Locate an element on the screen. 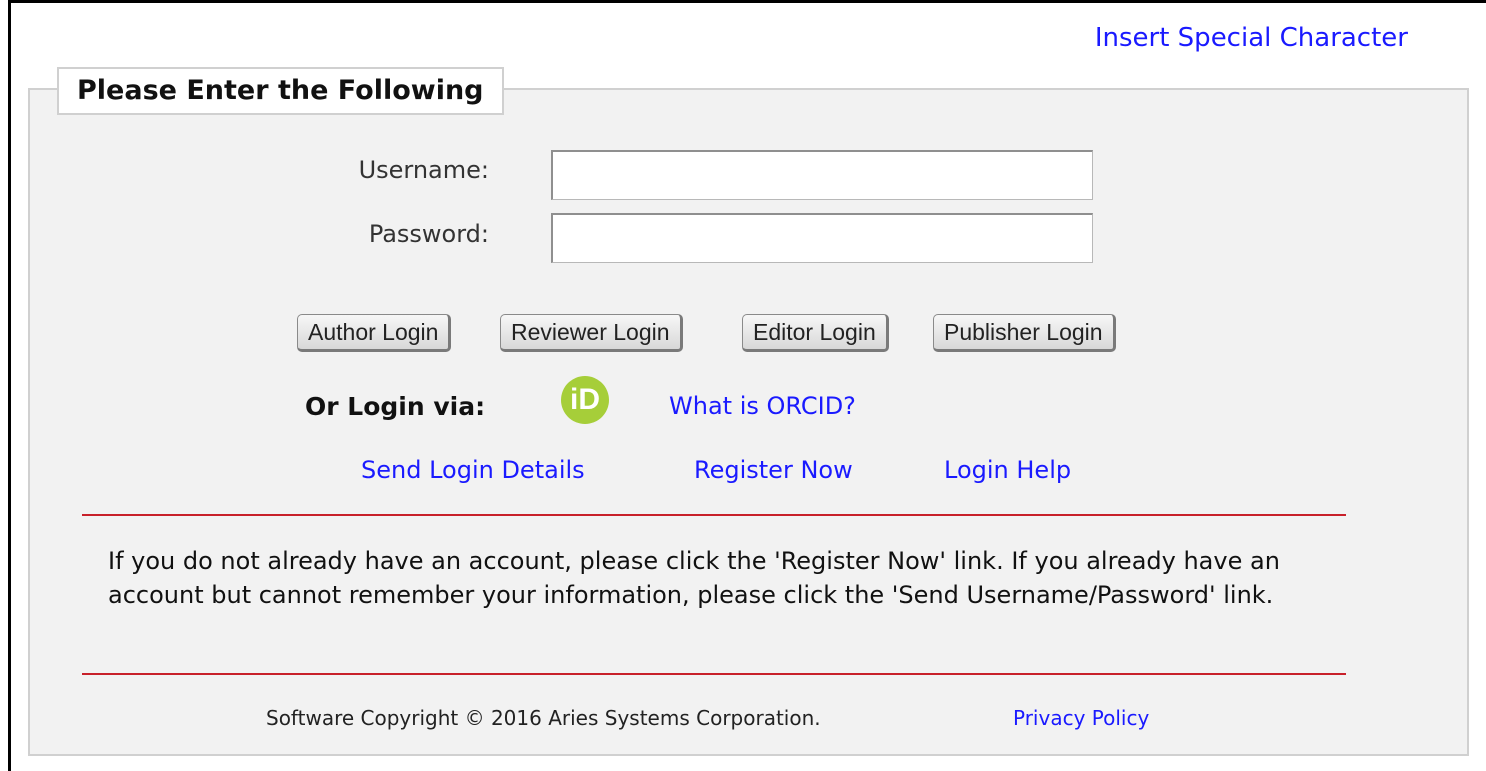  publisher-login-button: Publisher Login is located at coordinates (1024, 333).